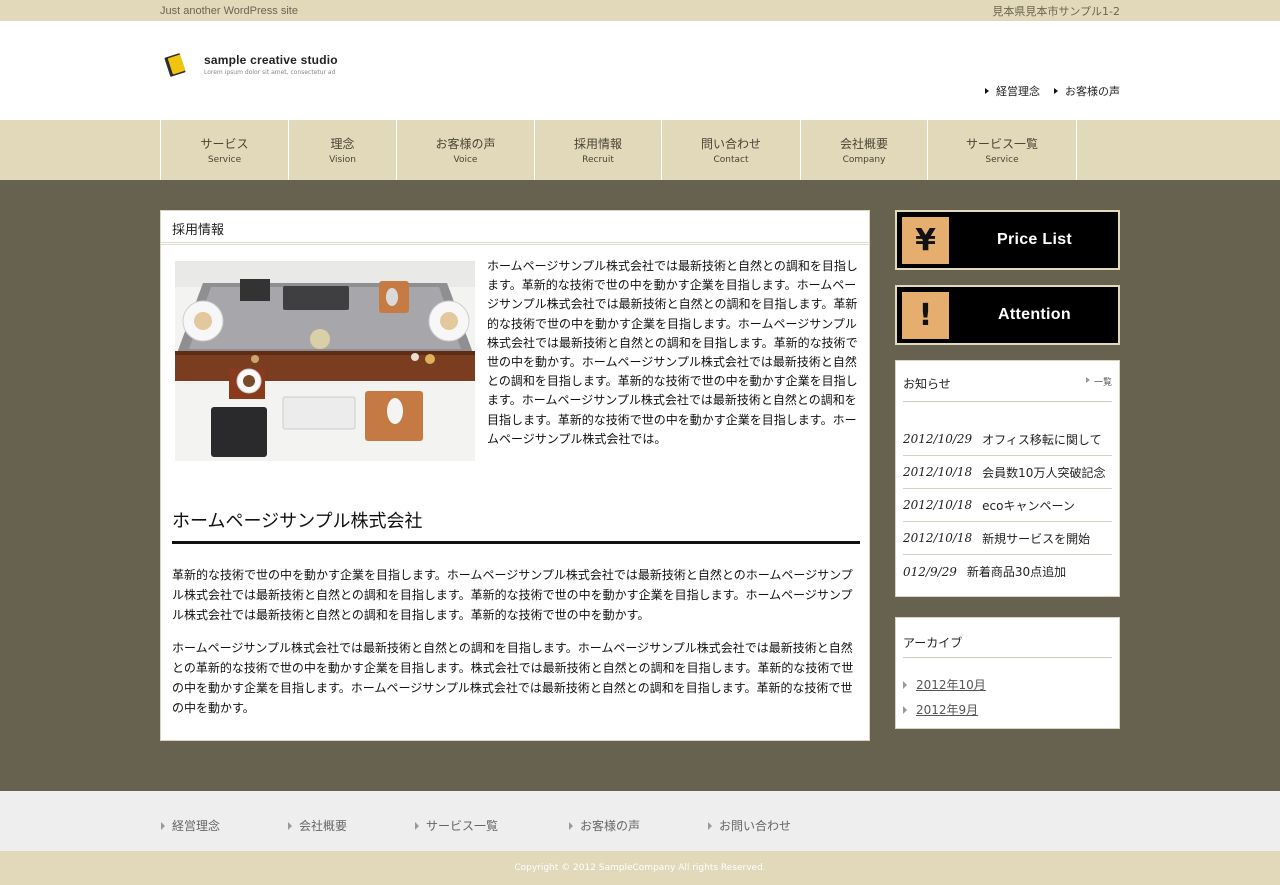 The width and height of the screenshot is (1280, 885). What do you see at coordinates (927, 384) in the screenshot?
I see `news-title: お知らせ` at bounding box center [927, 384].